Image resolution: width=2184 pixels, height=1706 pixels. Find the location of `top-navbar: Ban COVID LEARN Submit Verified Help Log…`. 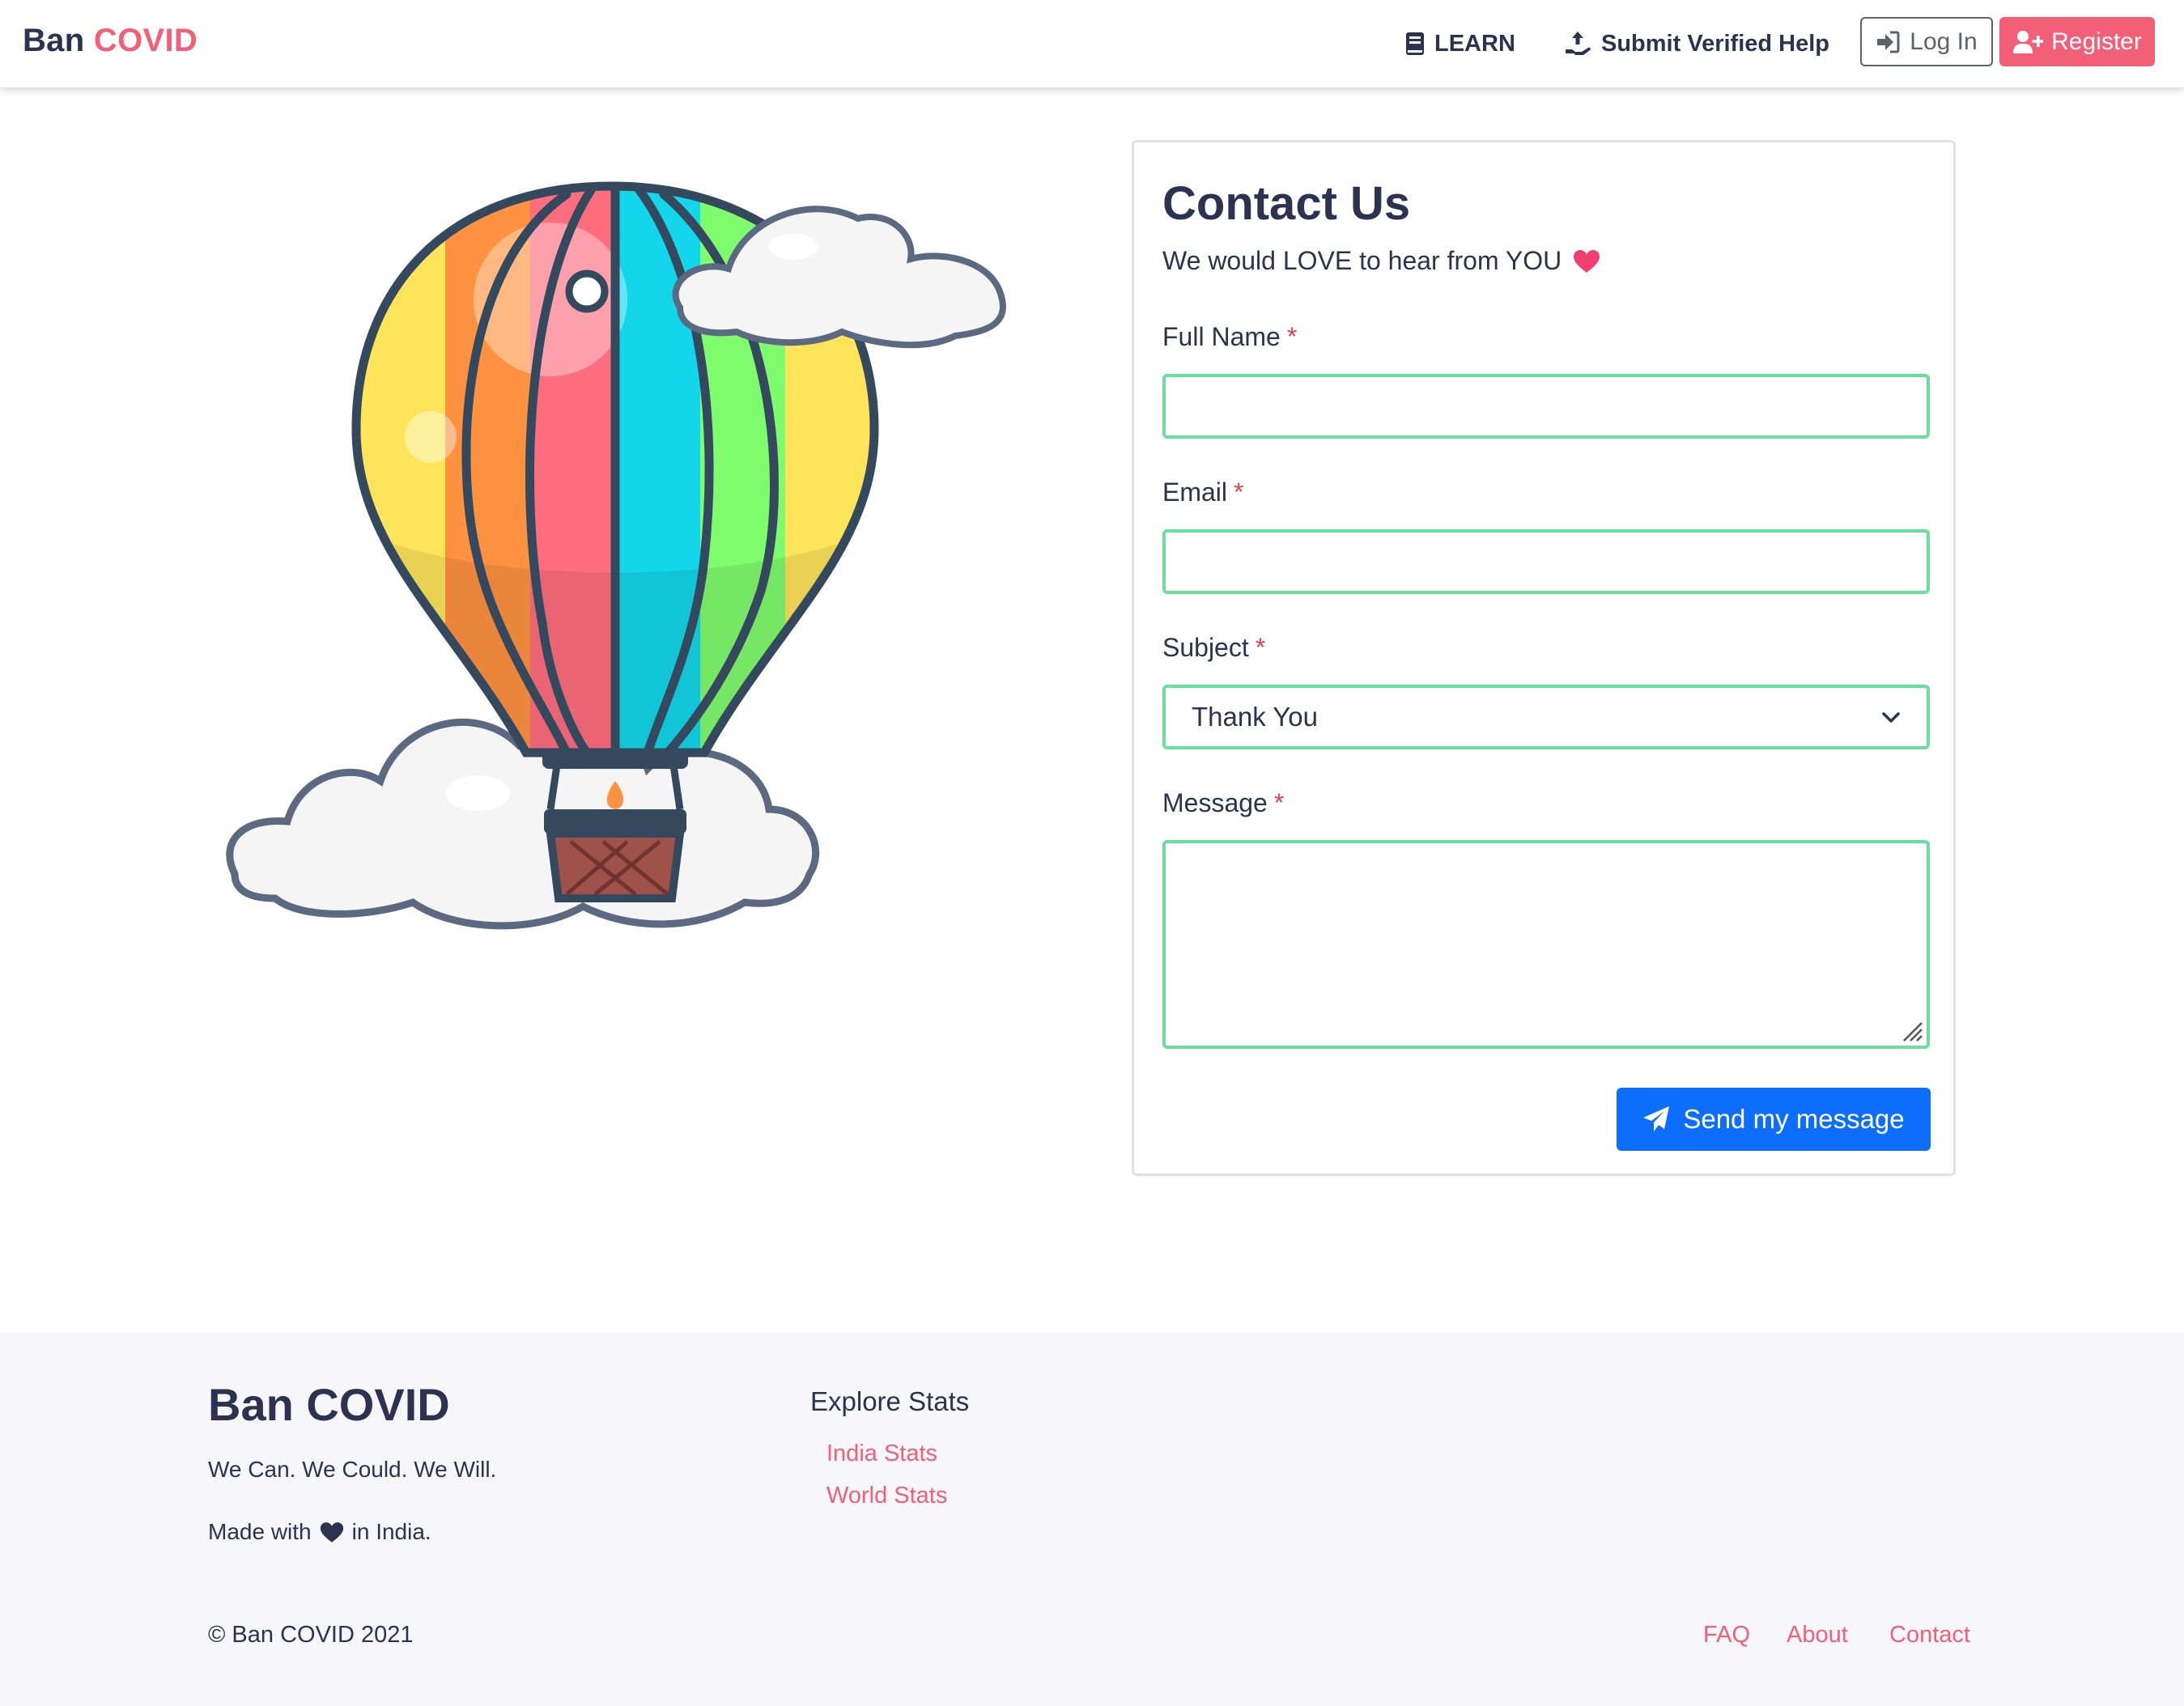

top-navbar: Ban COVID LEARN Submit Verified Help Log… is located at coordinates (1092, 43).